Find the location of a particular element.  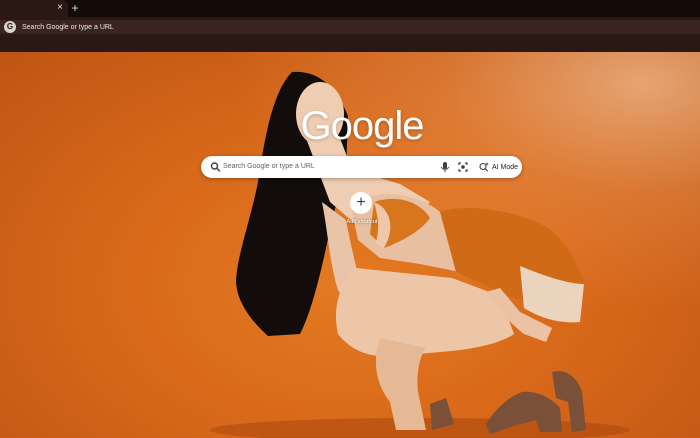

tab-close-icon: × is located at coordinates (60, 8).